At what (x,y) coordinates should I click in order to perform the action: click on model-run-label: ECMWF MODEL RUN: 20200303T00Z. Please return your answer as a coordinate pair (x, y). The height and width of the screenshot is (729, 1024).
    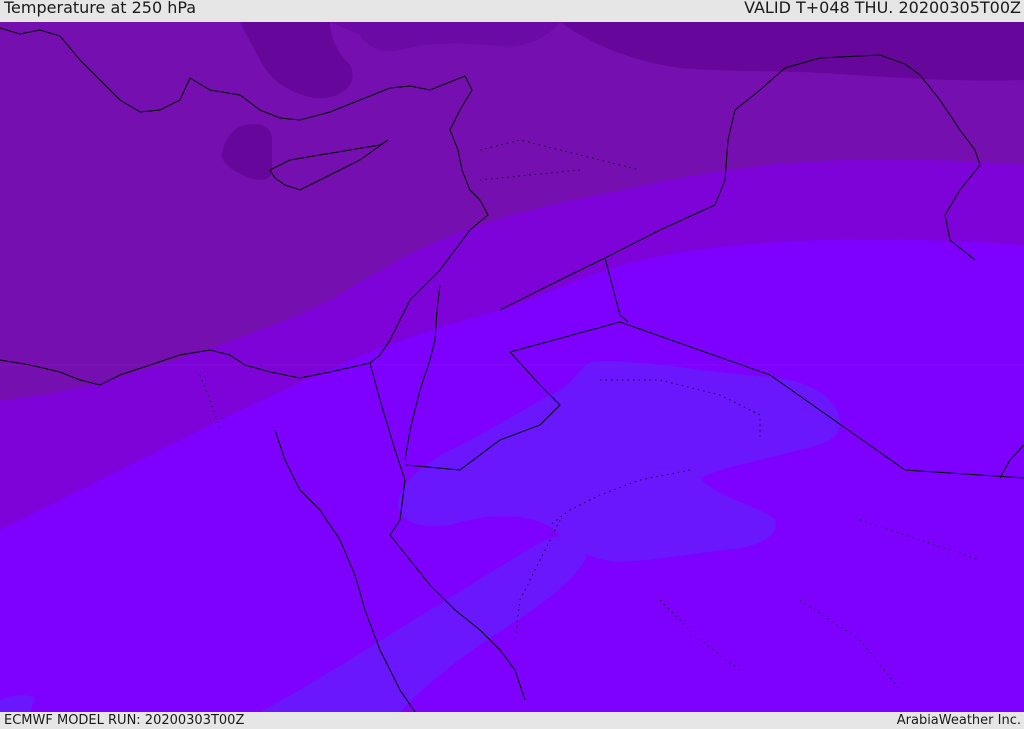
    Looking at the image, I should click on (124, 720).